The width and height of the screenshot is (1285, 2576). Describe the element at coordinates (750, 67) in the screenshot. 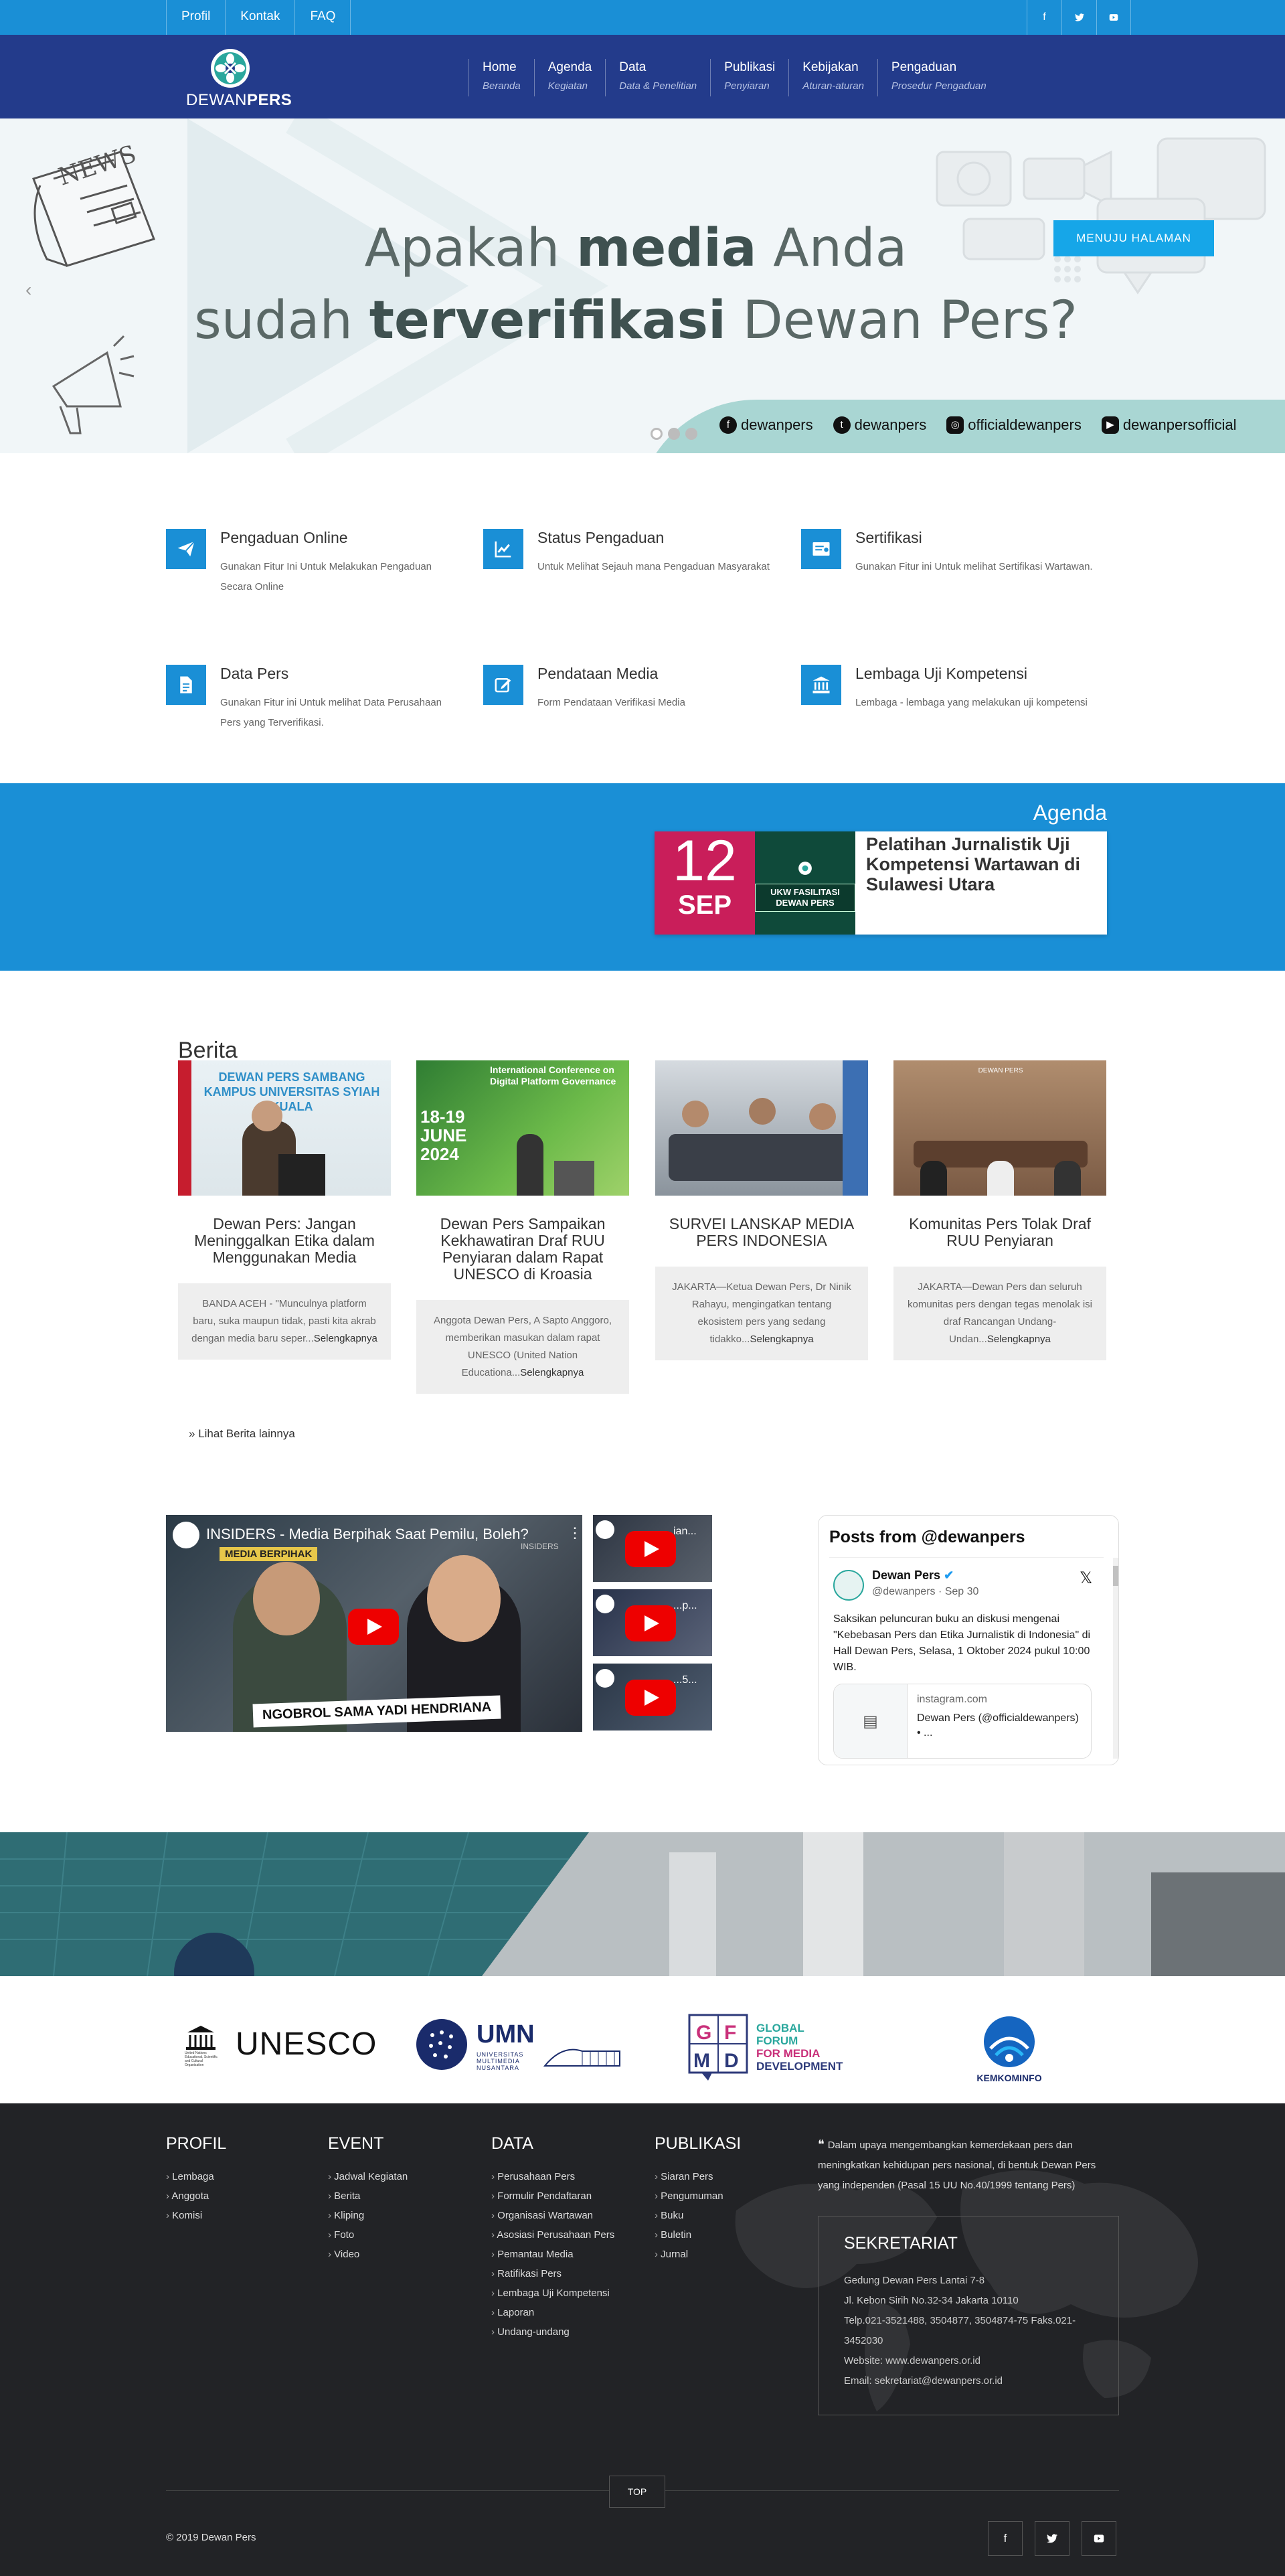

I see `nav-title: Publikasi` at that location.